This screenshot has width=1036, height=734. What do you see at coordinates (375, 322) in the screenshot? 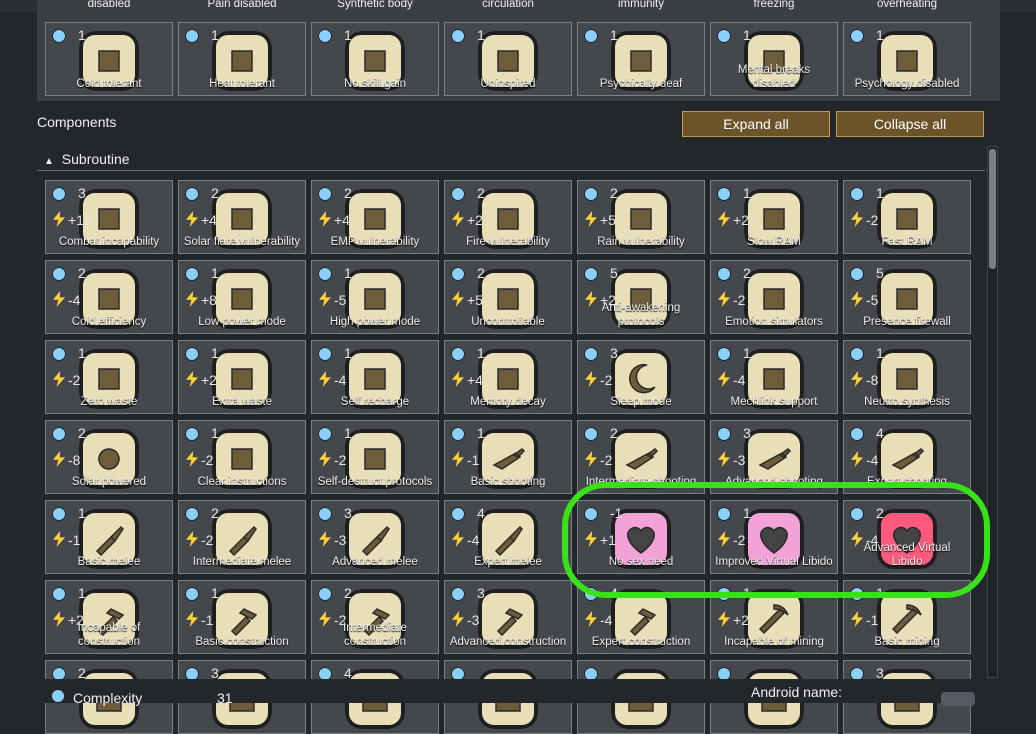
I see `card-name: High power mode` at bounding box center [375, 322].